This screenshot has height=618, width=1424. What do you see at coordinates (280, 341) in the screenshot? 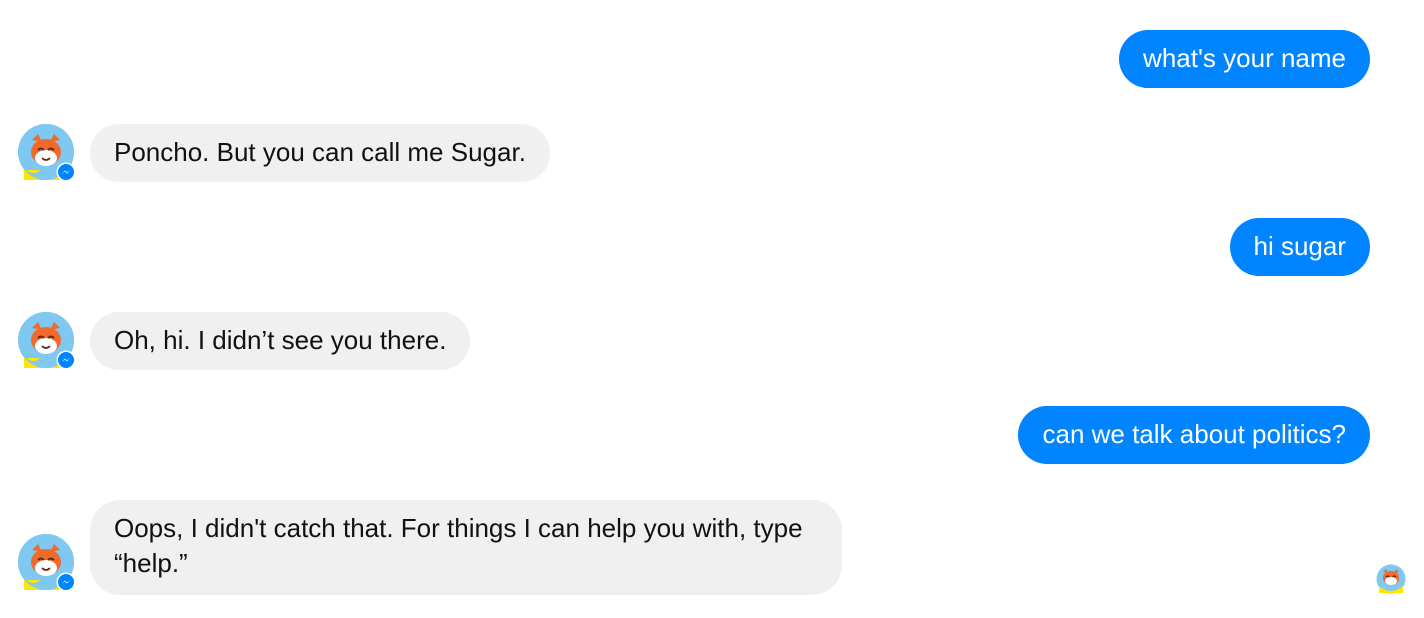
I see `incoming-message-bubble: Oh, hi. I didn’t see you there.` at bounding box center [280, 341].